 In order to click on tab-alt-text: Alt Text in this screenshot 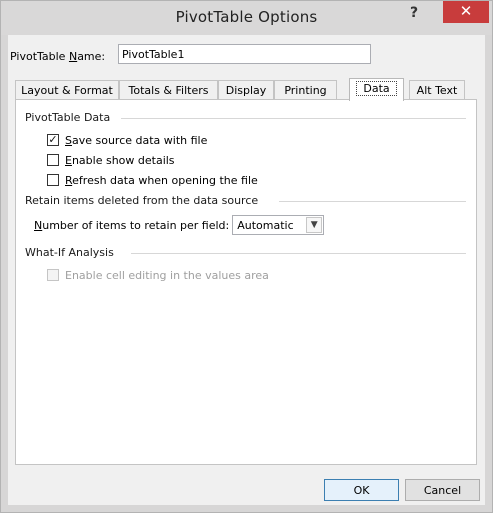, I will do `click(437, 90)`.